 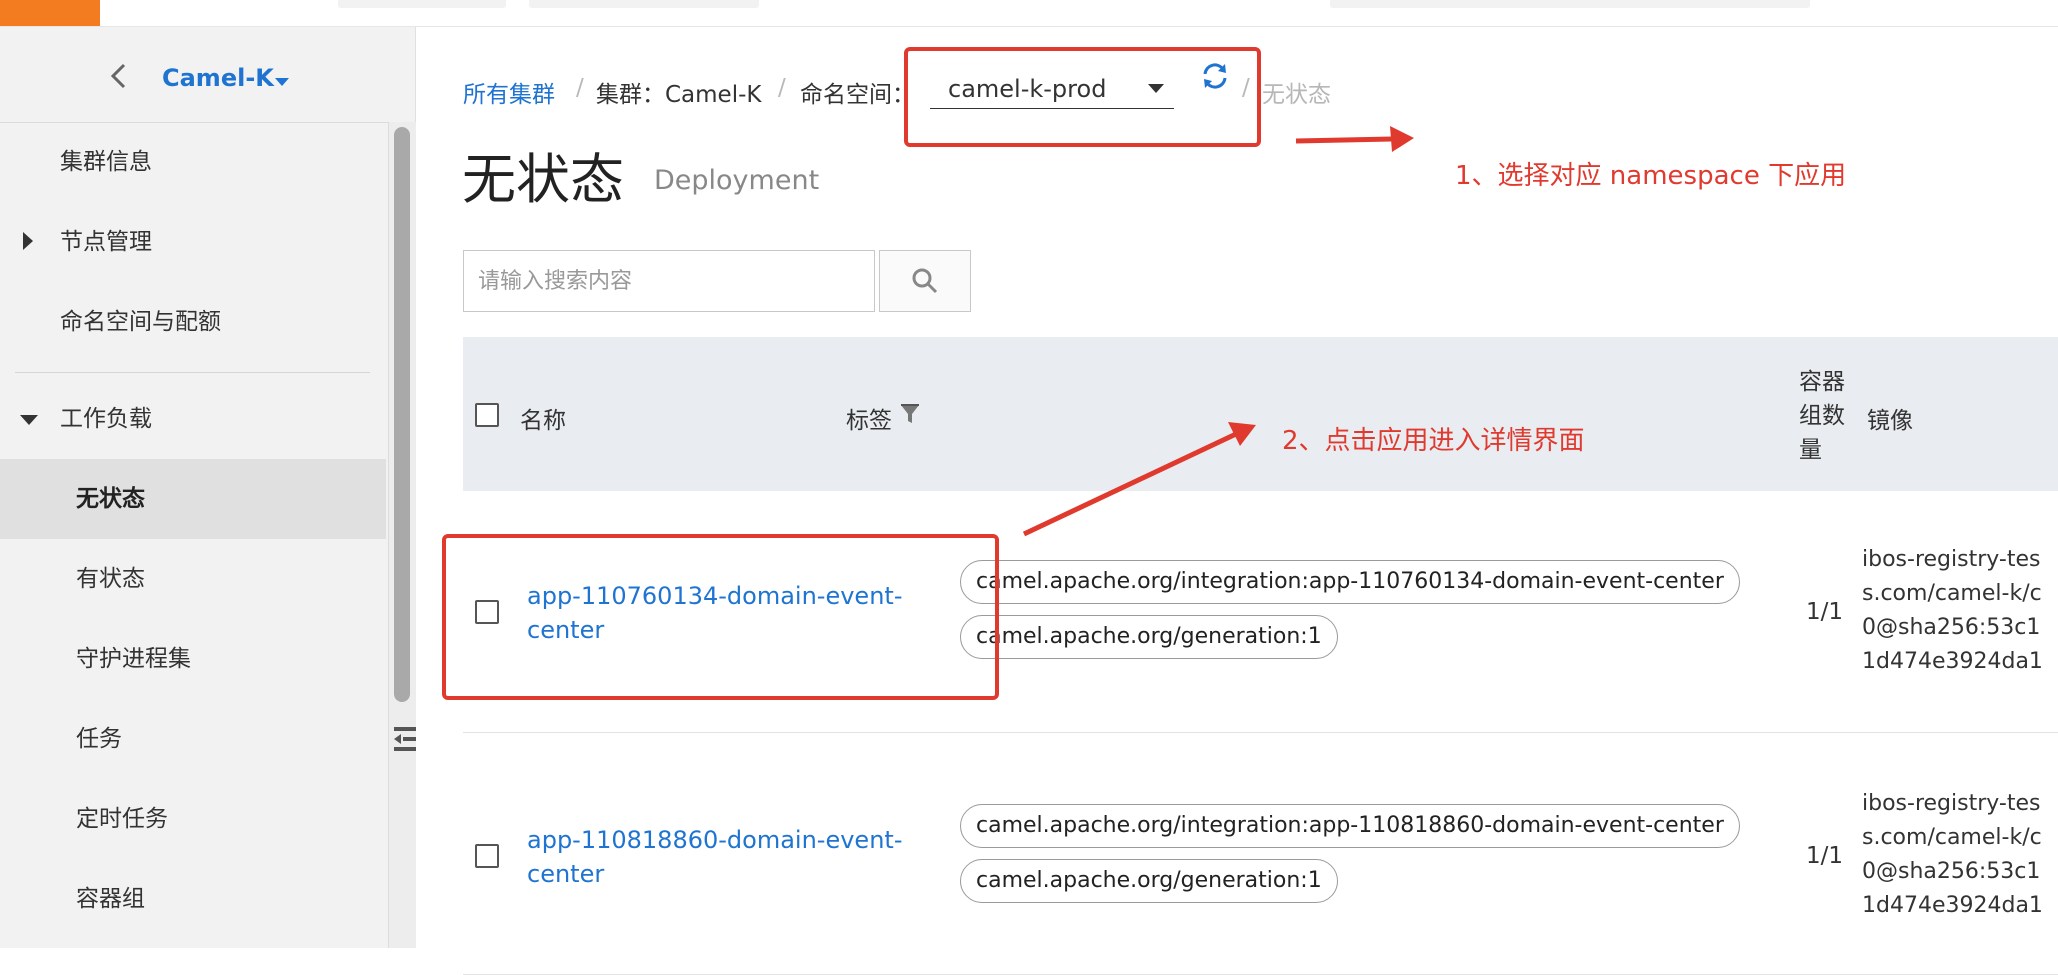 What do you see at coordinates (1433, 441) in the screenshot?
I see `annotation-step2: 2、点击应用进入详情界面` at bounding box center [1433, 441].